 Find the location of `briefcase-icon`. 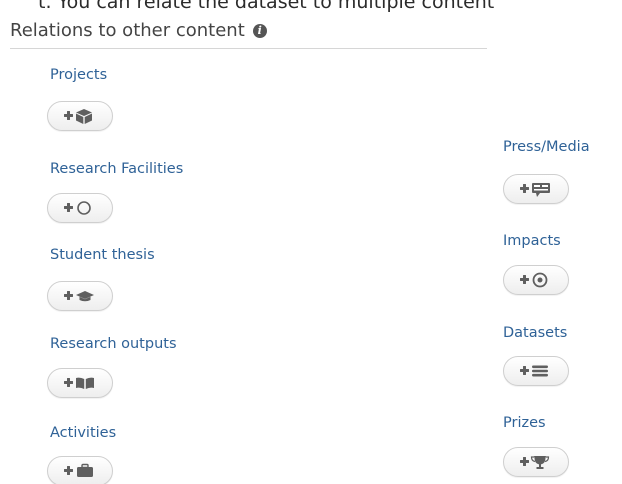

briefcase-icon is located at coordinates (85, 470).